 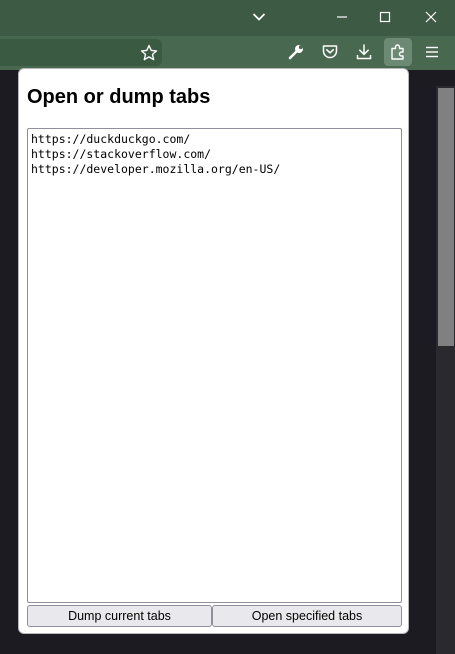 I want to click on extensions-puzzle-icon, so click(x=397, y=52).